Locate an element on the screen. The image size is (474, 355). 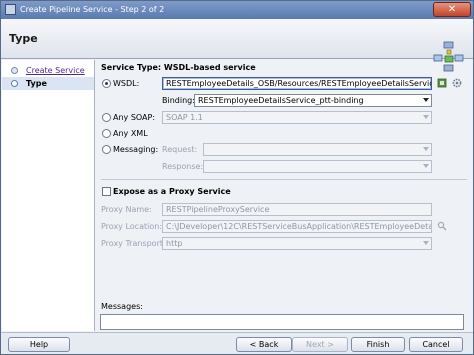
wizard-step-icon is located at coordinates (448, 56).